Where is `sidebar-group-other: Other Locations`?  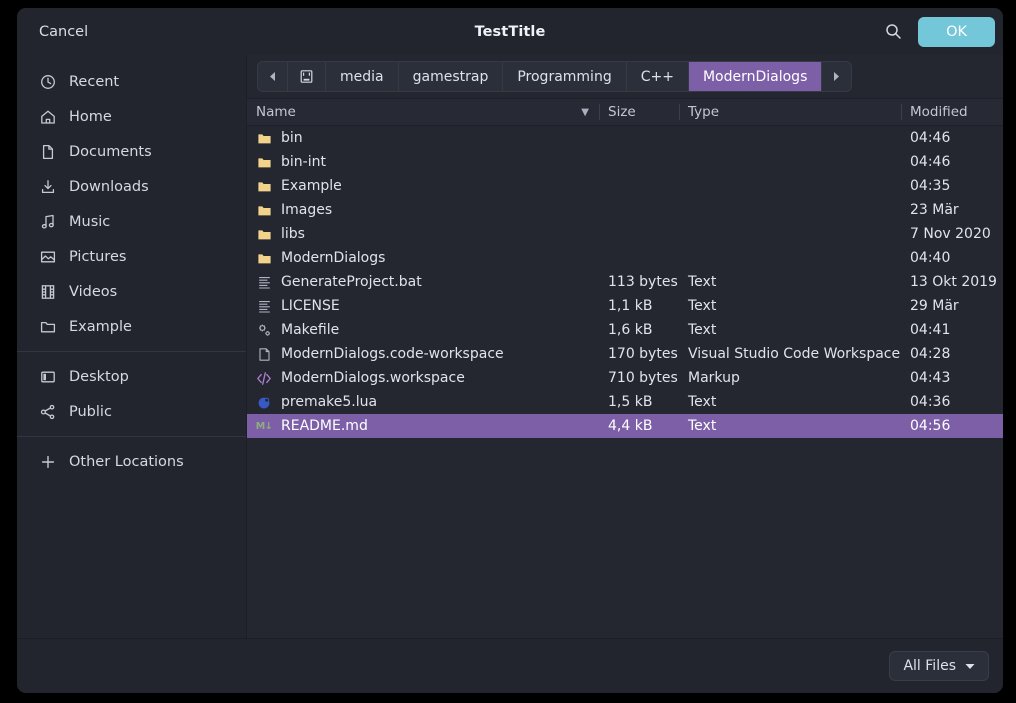
sidebar-group-other: Other Locations is located at coordinates (131, 461).